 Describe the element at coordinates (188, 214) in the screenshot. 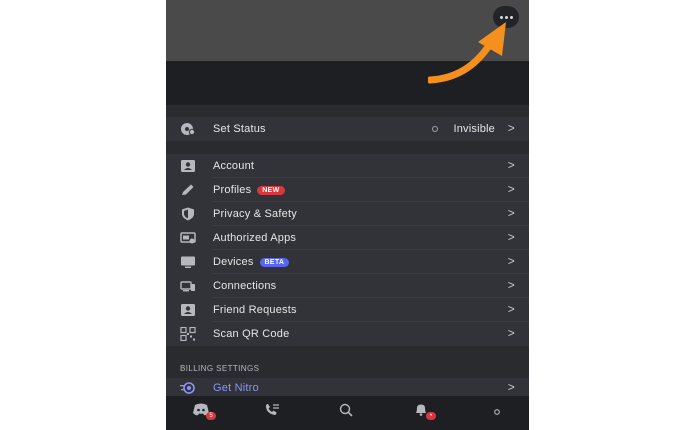

I see `shield-icon` at that location.